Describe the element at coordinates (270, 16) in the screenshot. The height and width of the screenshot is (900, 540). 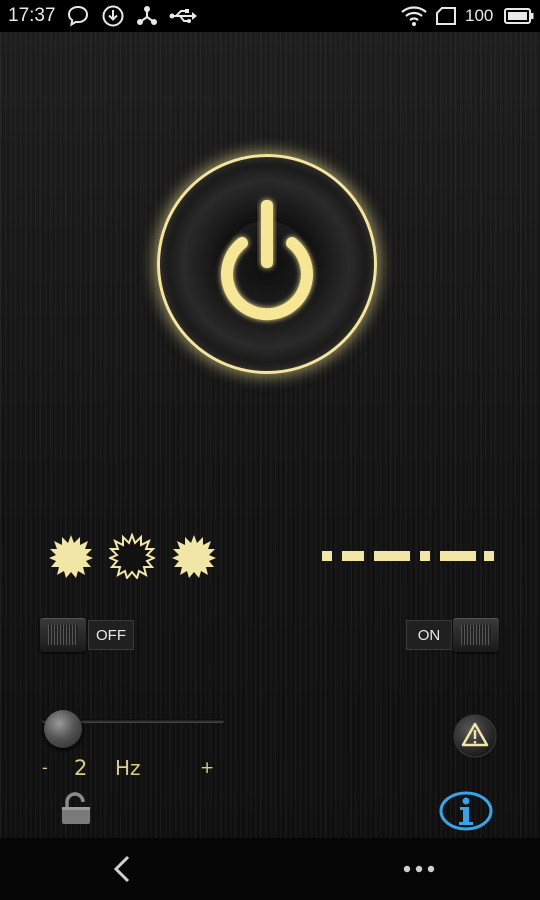
I see `status-bar: 17:37 100` at that location.